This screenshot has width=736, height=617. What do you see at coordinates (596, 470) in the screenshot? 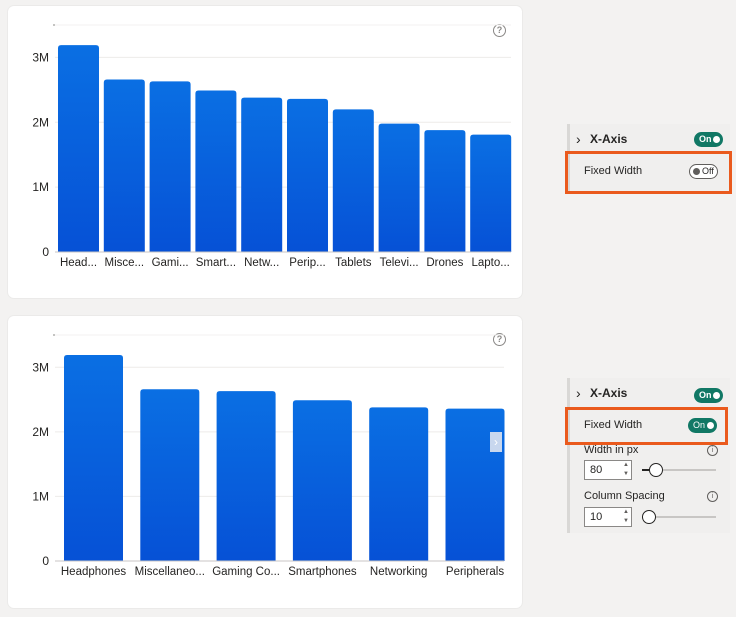
I see `width-value: 80` at bounding box center [596, 470].